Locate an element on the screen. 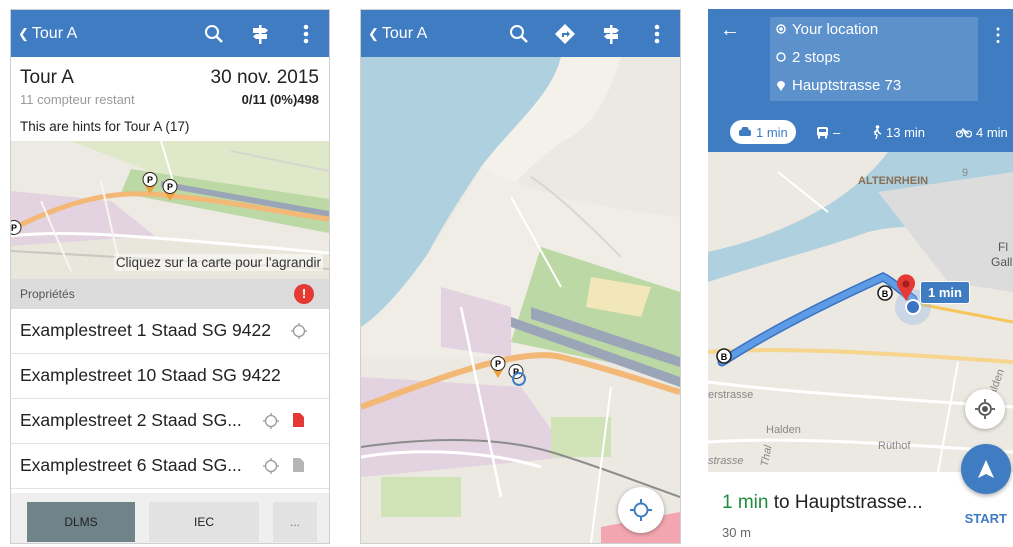 This screenshot has height=547, width=1013. back-arrow-icon: ← is located at coordinates (730, 30).